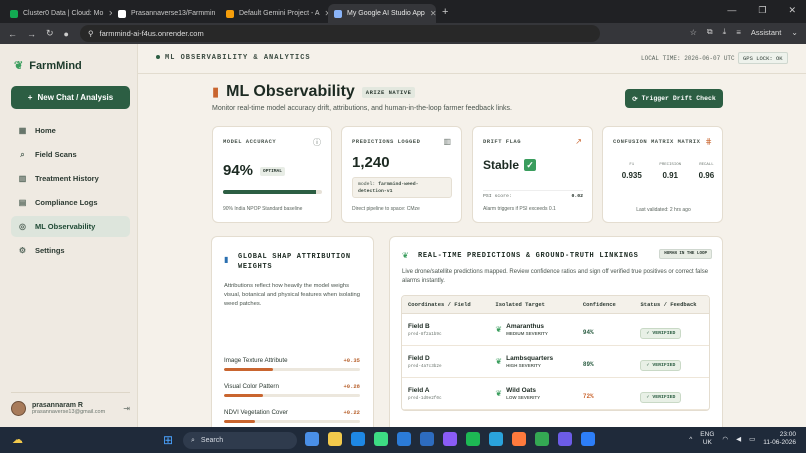 This screenshot has width=806, height=453. Describe the element at coordinates (588, 364) in the screenshot. I see `confidence-value: 89%` at that location.